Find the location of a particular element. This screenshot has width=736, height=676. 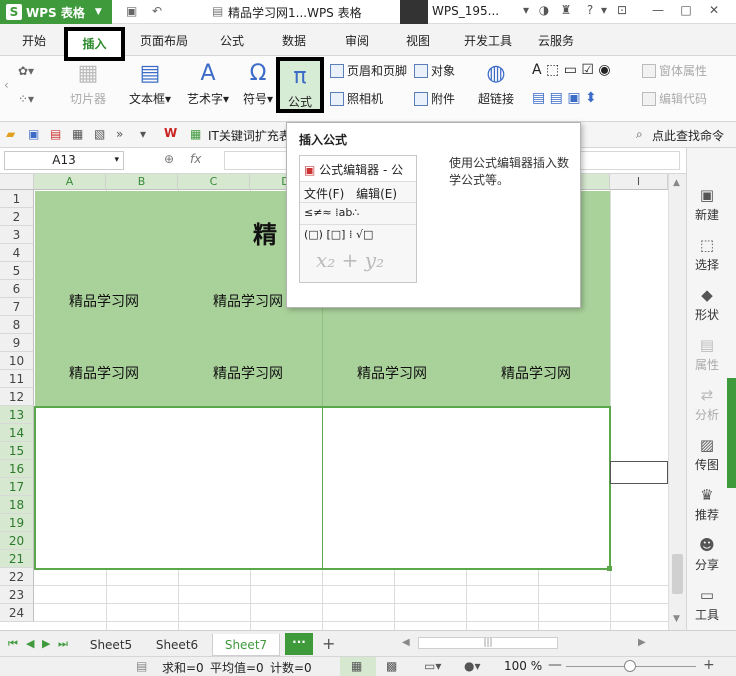

sidebar-item-share: ☻ 分享 is located at coordinates (707, 554).